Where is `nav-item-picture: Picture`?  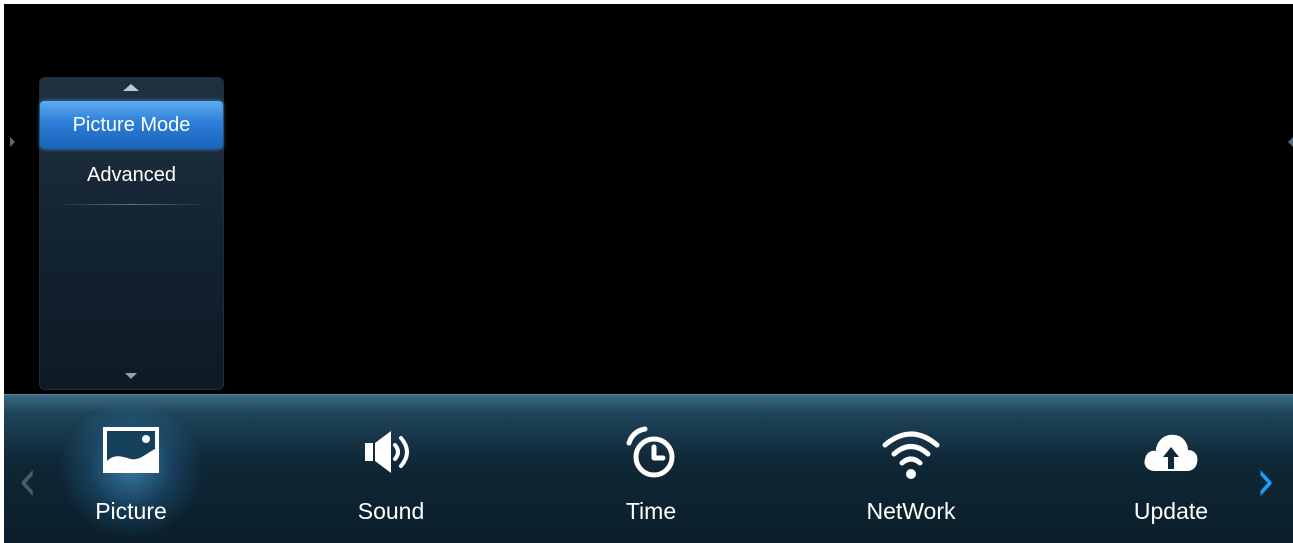 nav-item-picture: Picture is located at coordinates (131, 469).